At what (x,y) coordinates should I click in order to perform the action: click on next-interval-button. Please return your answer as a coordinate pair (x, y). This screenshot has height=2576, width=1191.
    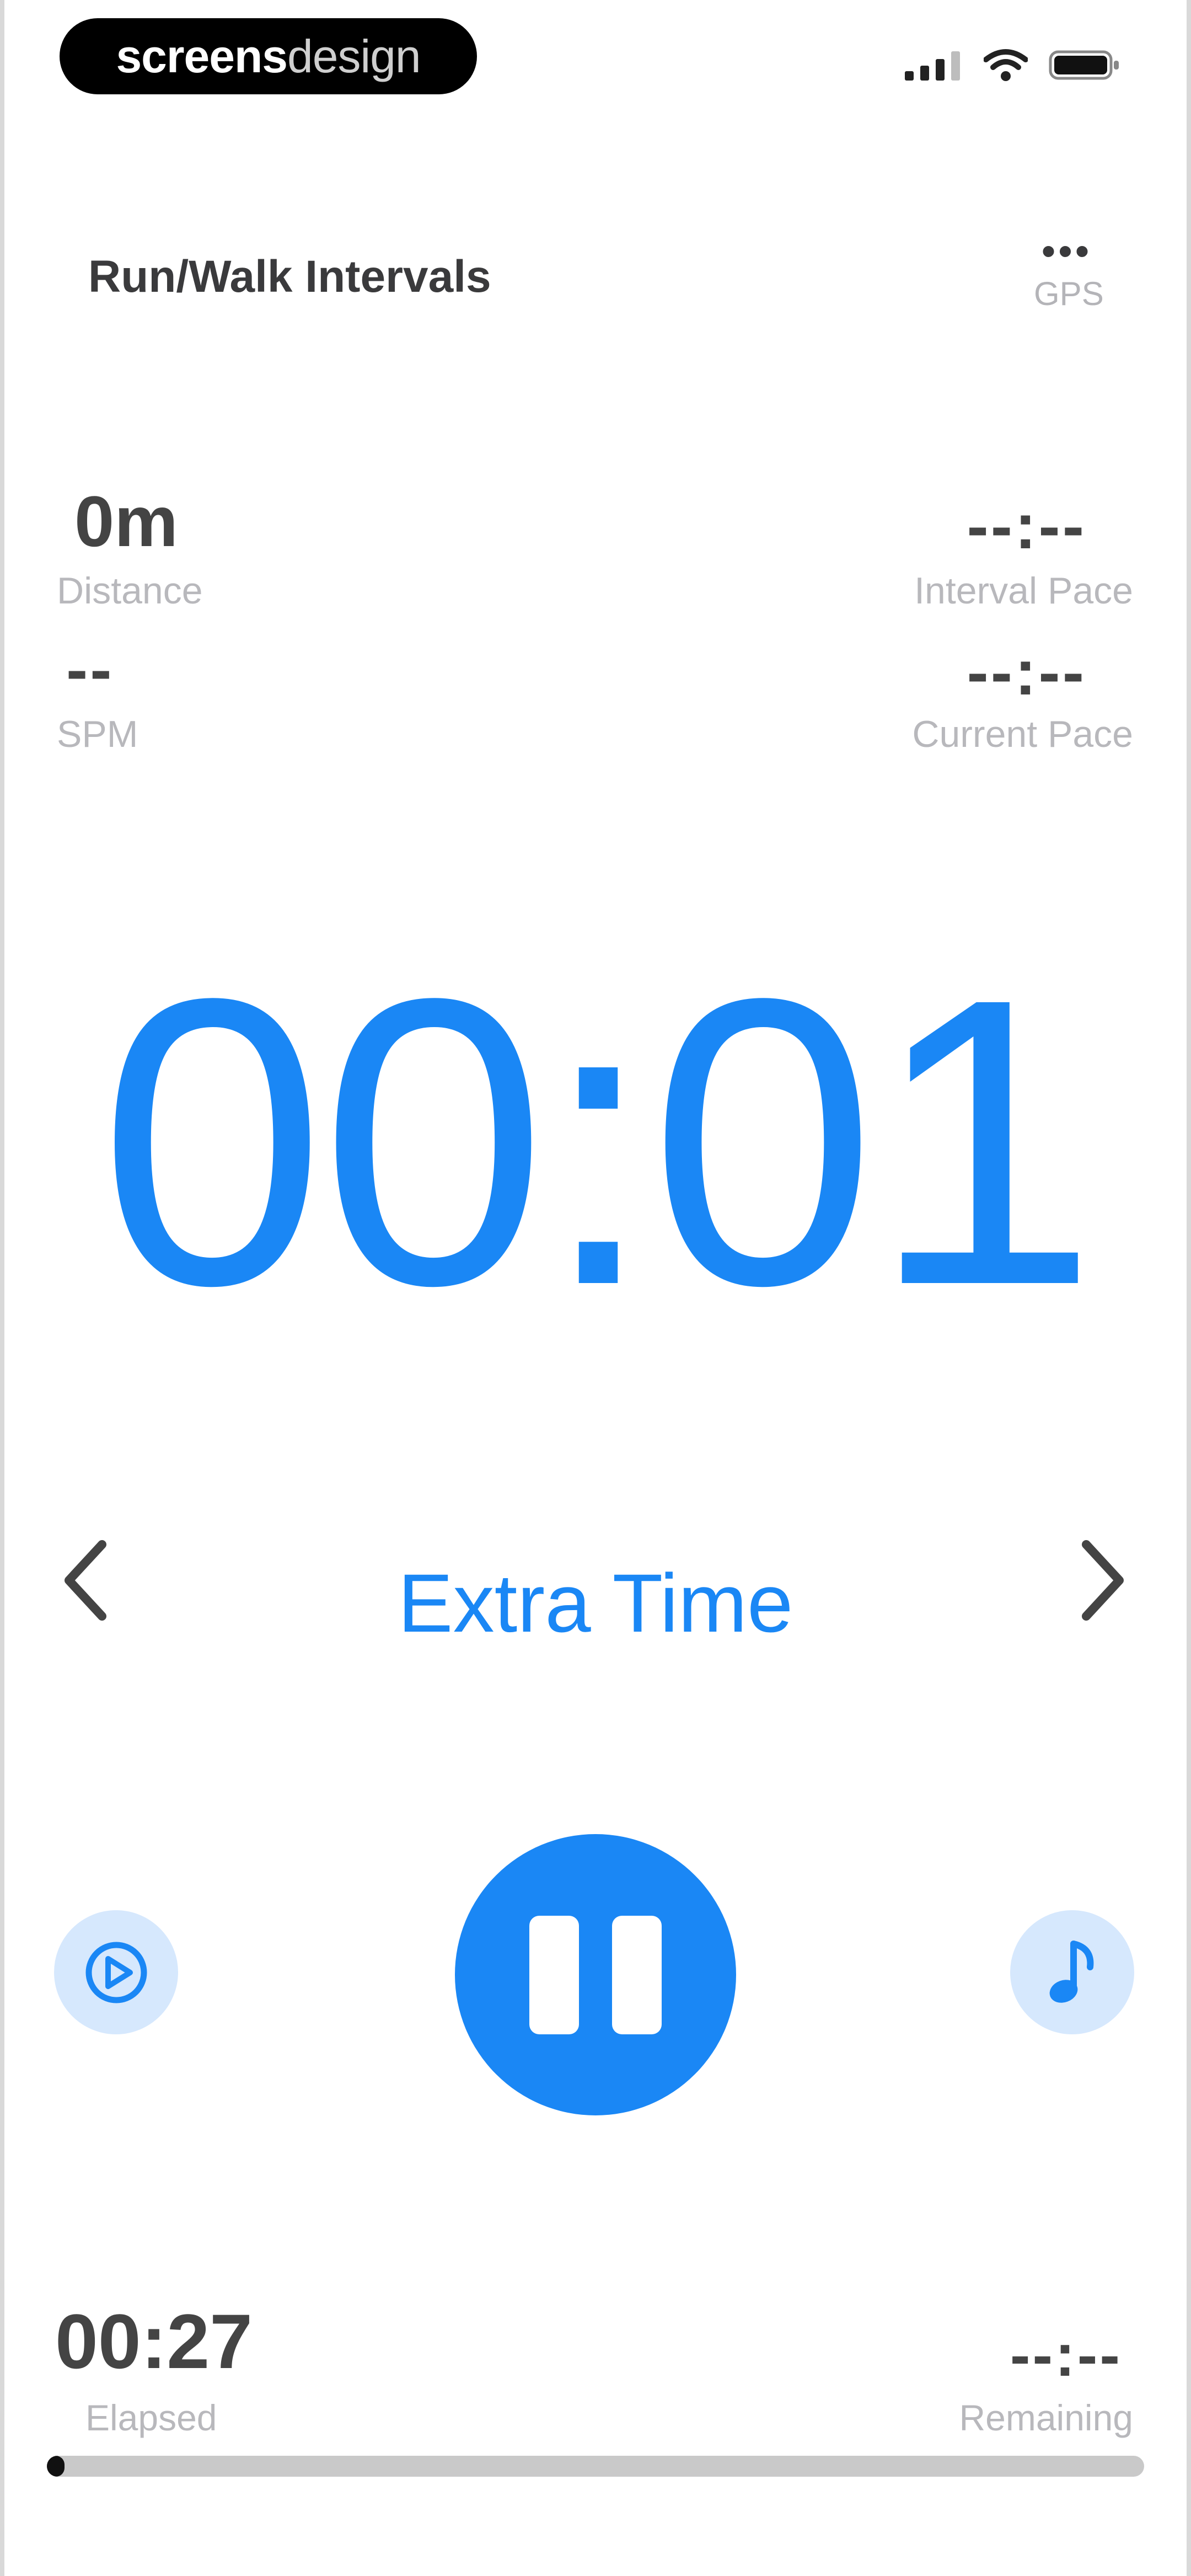
    Looking at the image, I should click on (1102, 1588).